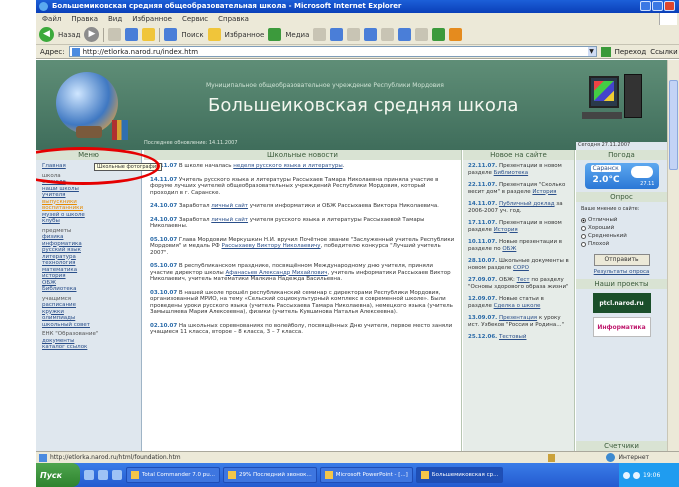 This screenshot has width=679, height=487. Describe the element at coordinates (669, 6) in the screenshot. I see `close-button` at that location.